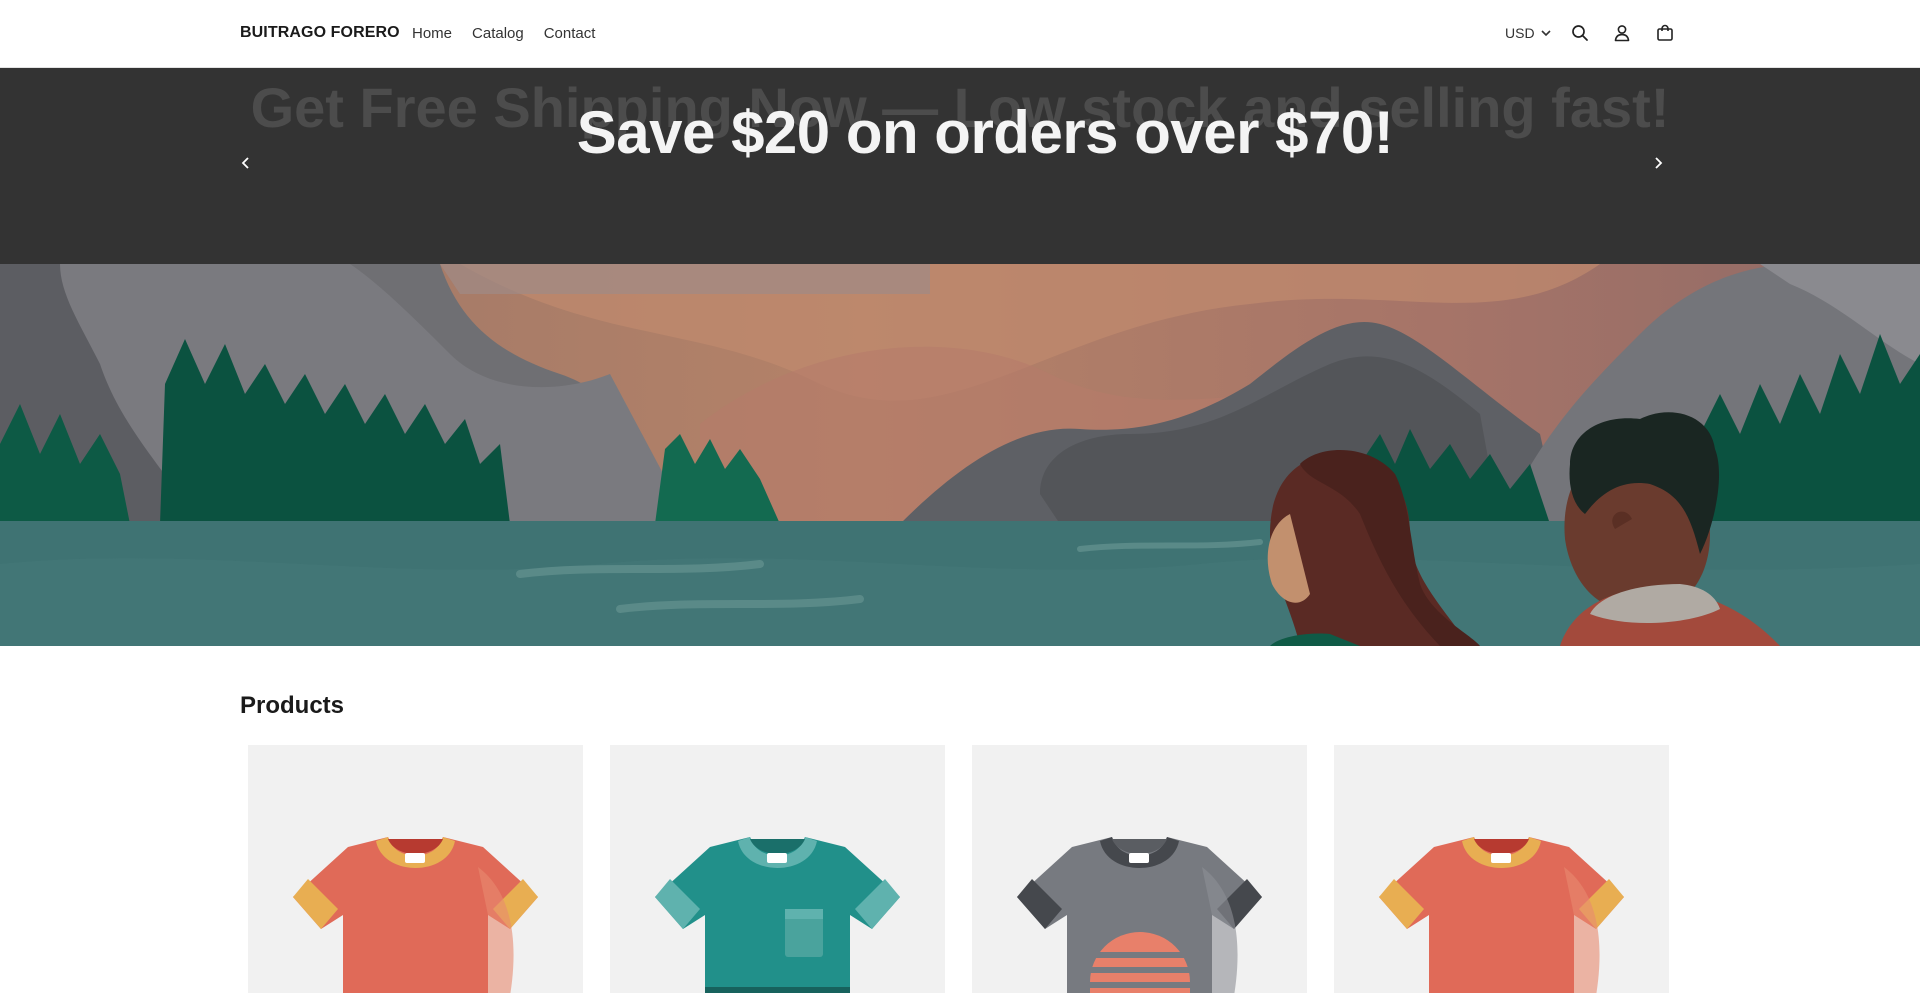 The width and height of the screenshot is (1920, 993). Describe the element at coordinates (1665, 33) in the screenshot. I see `cart-icon` at that location.